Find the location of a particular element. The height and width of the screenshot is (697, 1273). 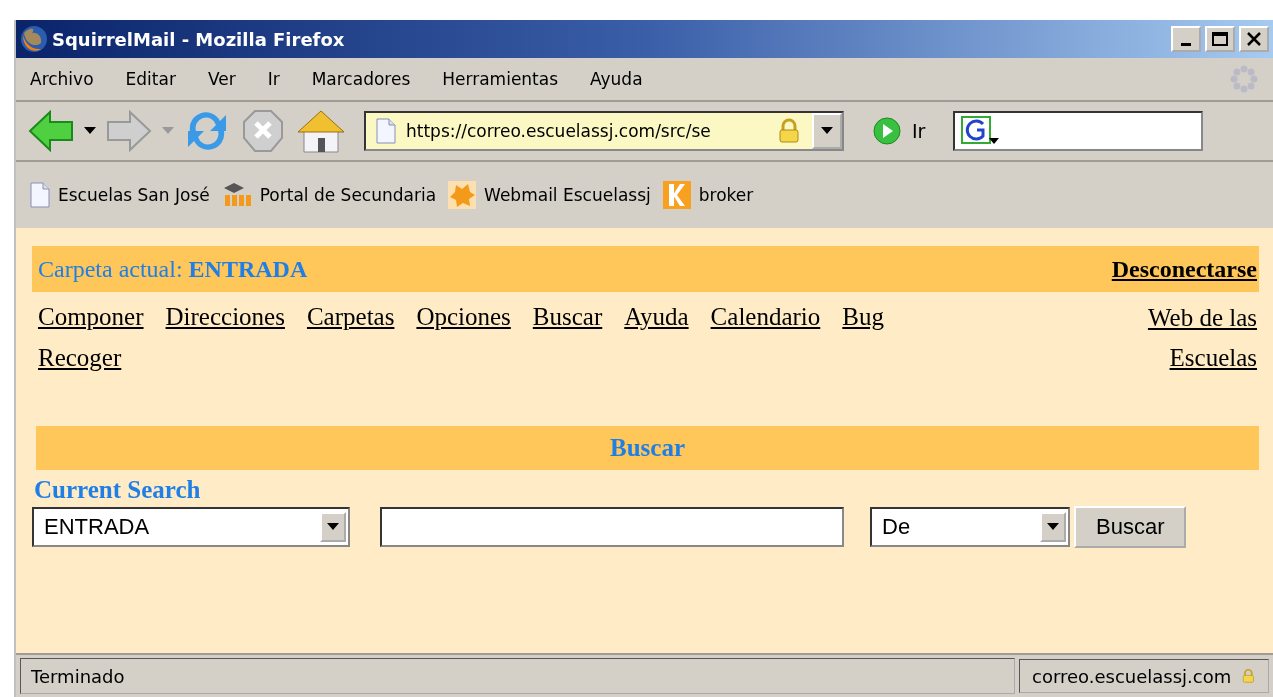

menu-item: Herramientas is located at coordinates (500, 79).